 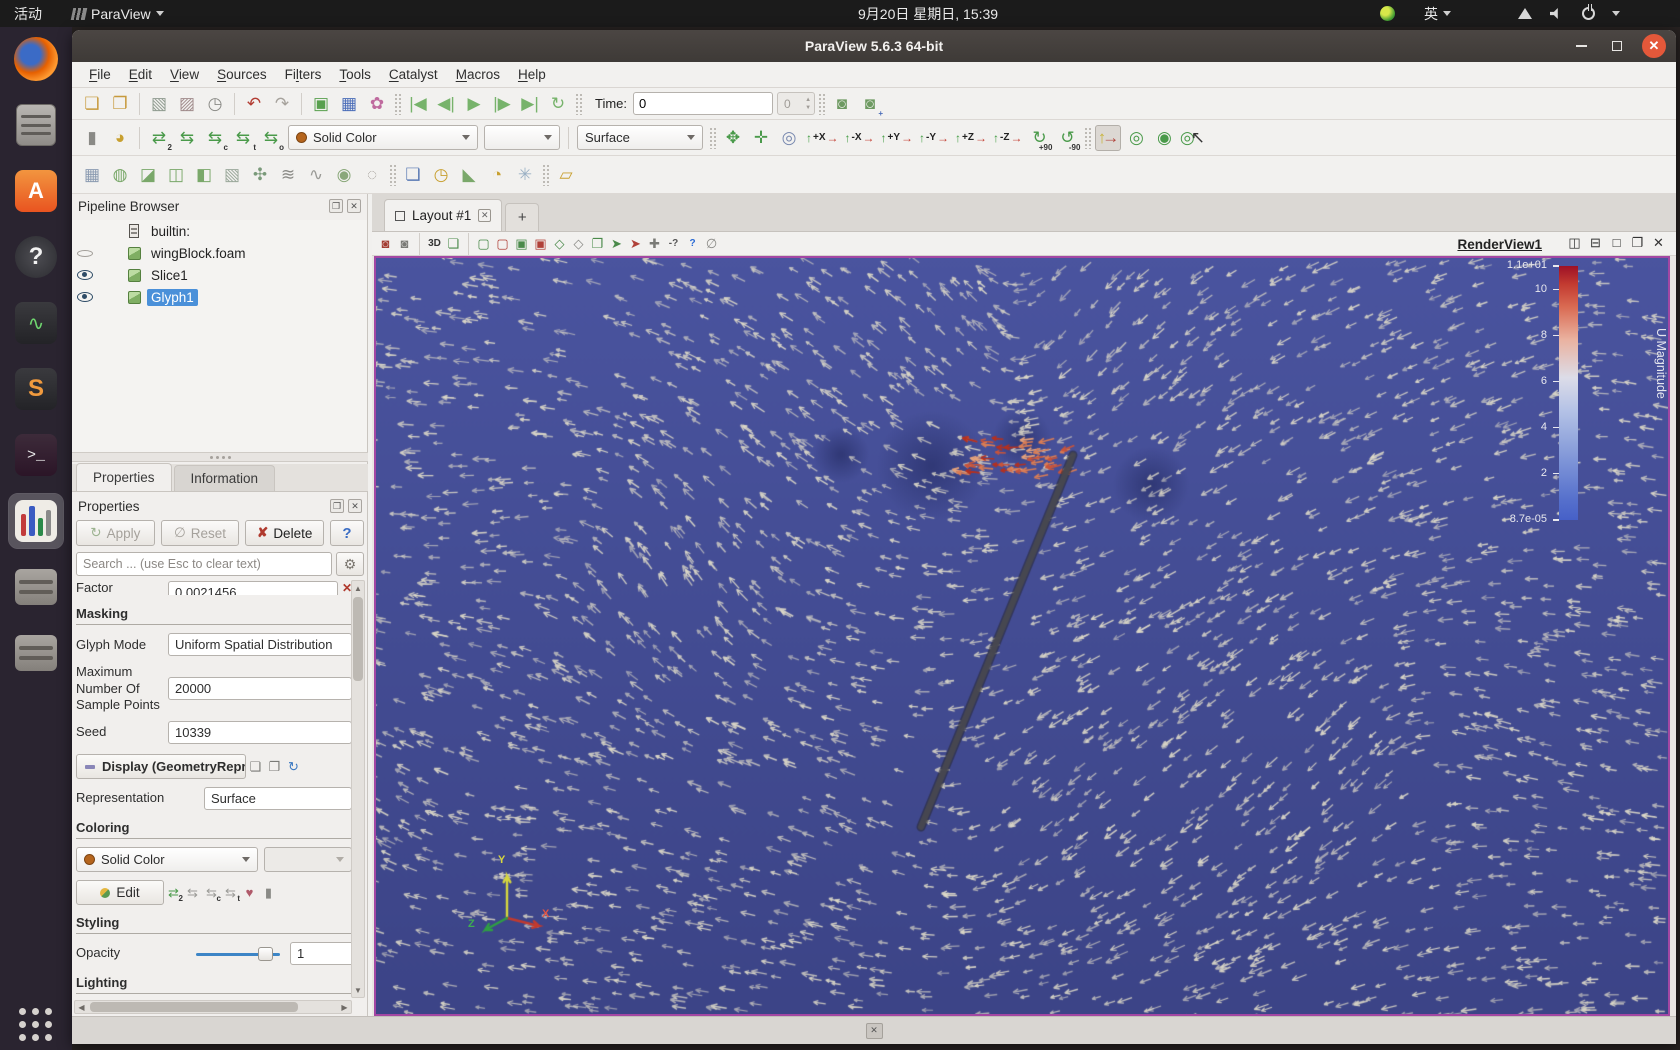 What do you see at coordinates (453, 243) in the screenshot?
I see `save-screenshot-icon: ❏` at bounding box center [453, 243].